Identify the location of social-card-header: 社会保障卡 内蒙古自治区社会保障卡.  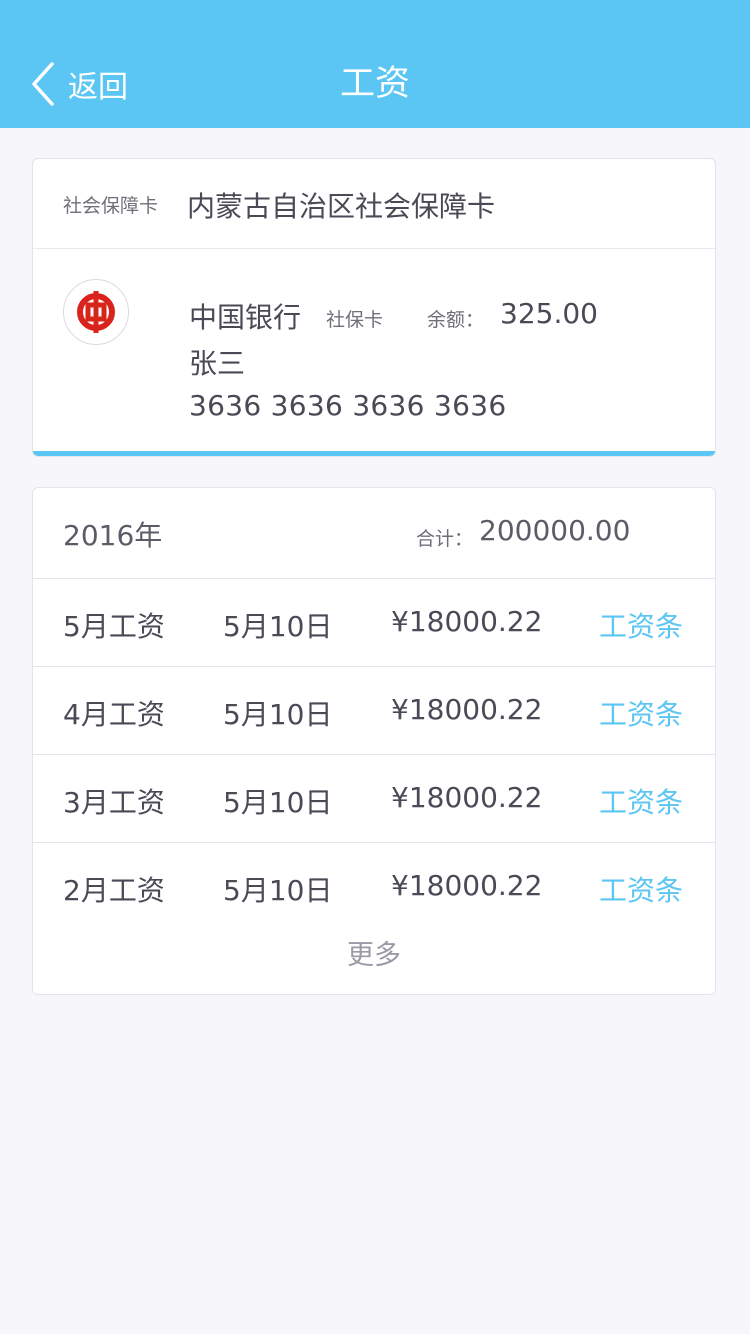
(374, 204).